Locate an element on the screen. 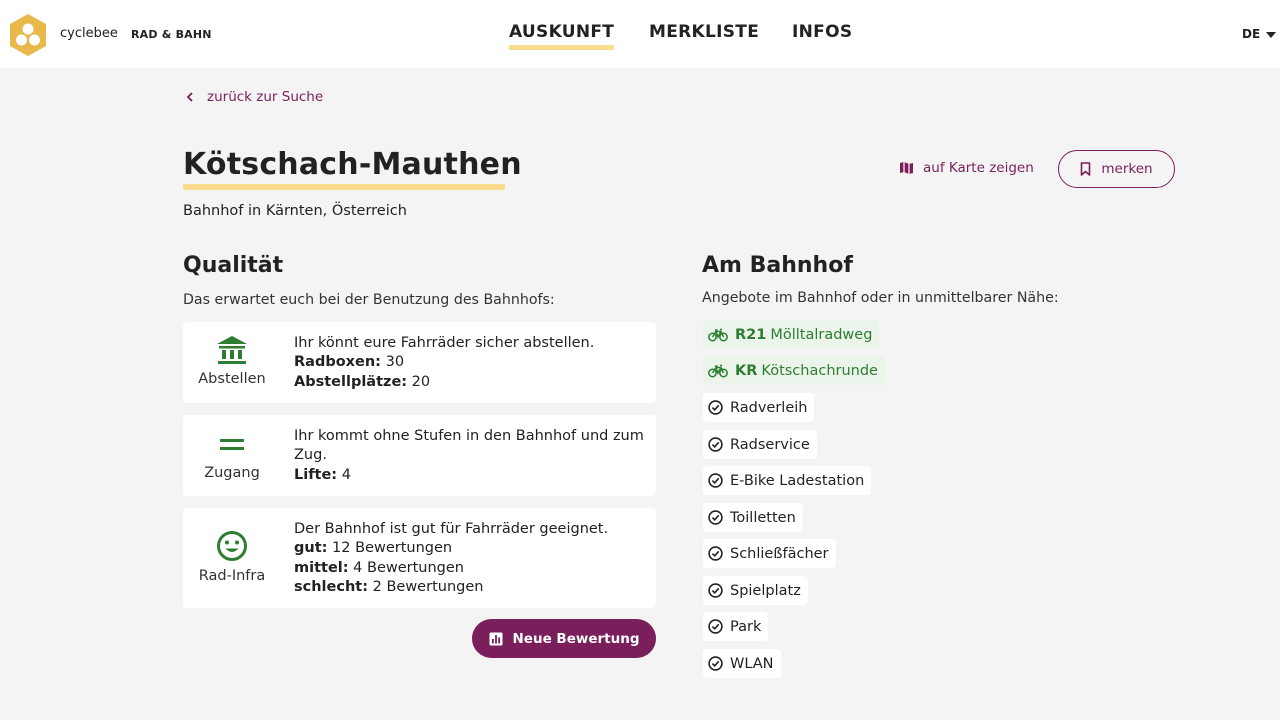 The width and height of the screenshot is (1280, 720). route-name: Mölltalradweg is located at coordinates (821, 334).